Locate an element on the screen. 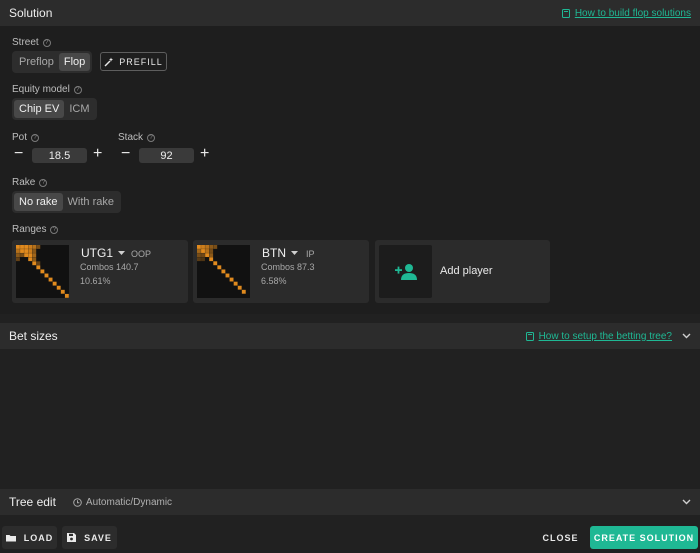  equity-option-chip-ev: Chip EV is located at coordinates (39, 109).